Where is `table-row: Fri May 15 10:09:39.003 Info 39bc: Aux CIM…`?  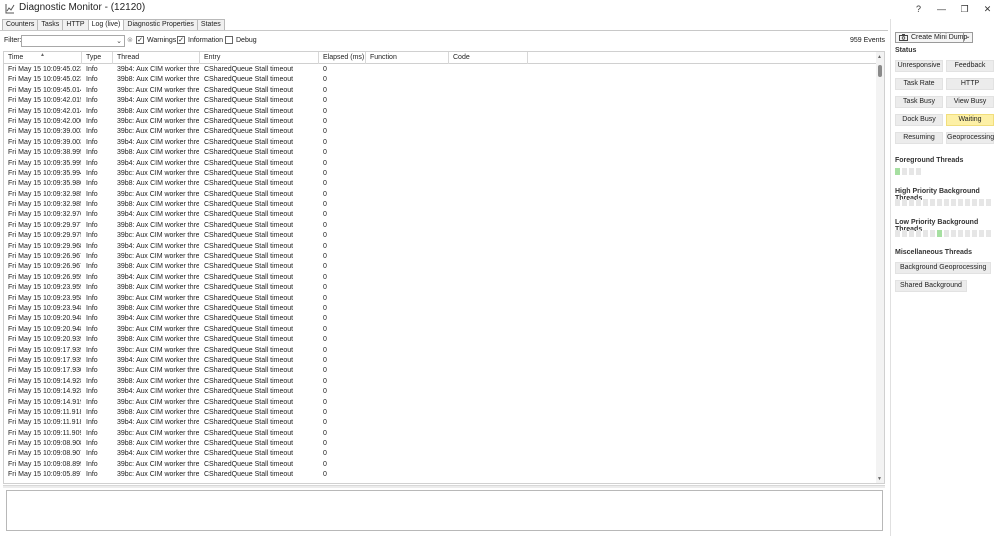
table-row: Fri May 15 10:09:39.003 Info 39bc: Aux CIM… is located at coordinates (441, 132).